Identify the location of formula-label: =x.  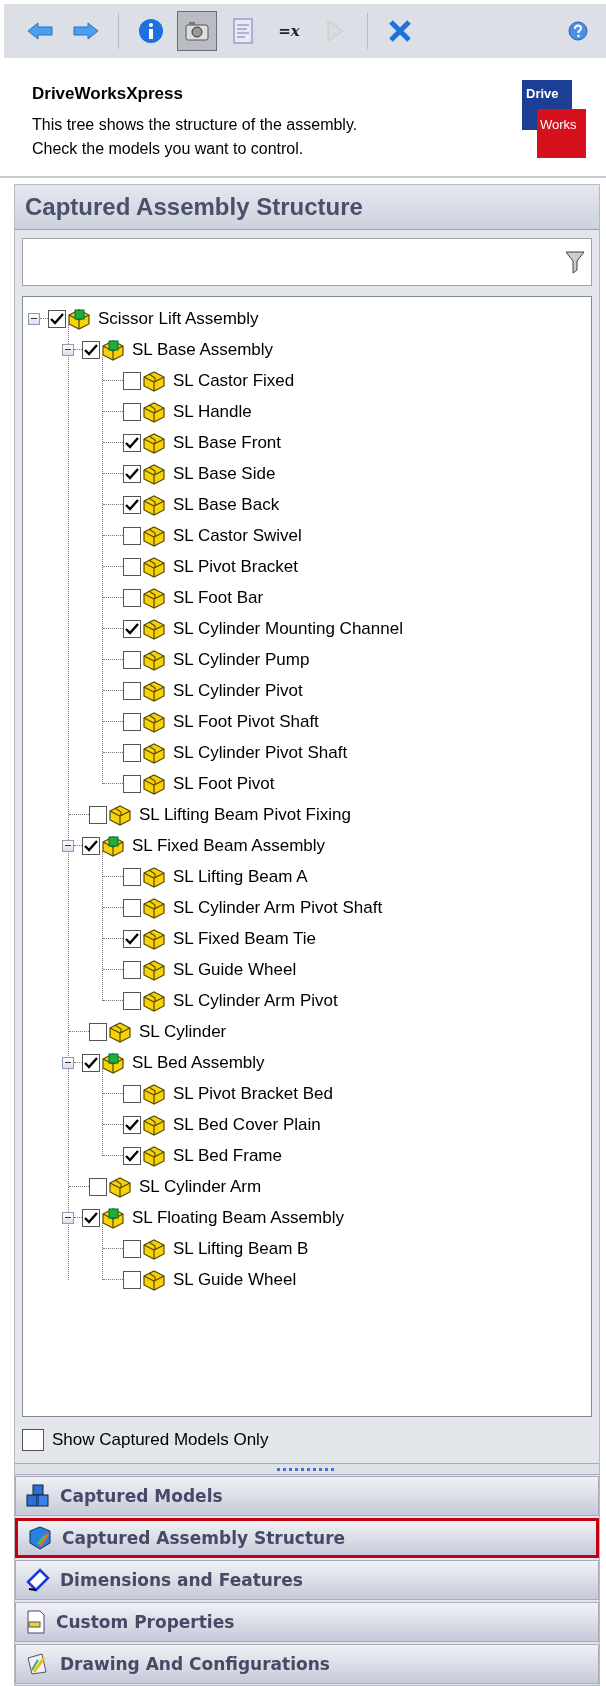
(289, 31).